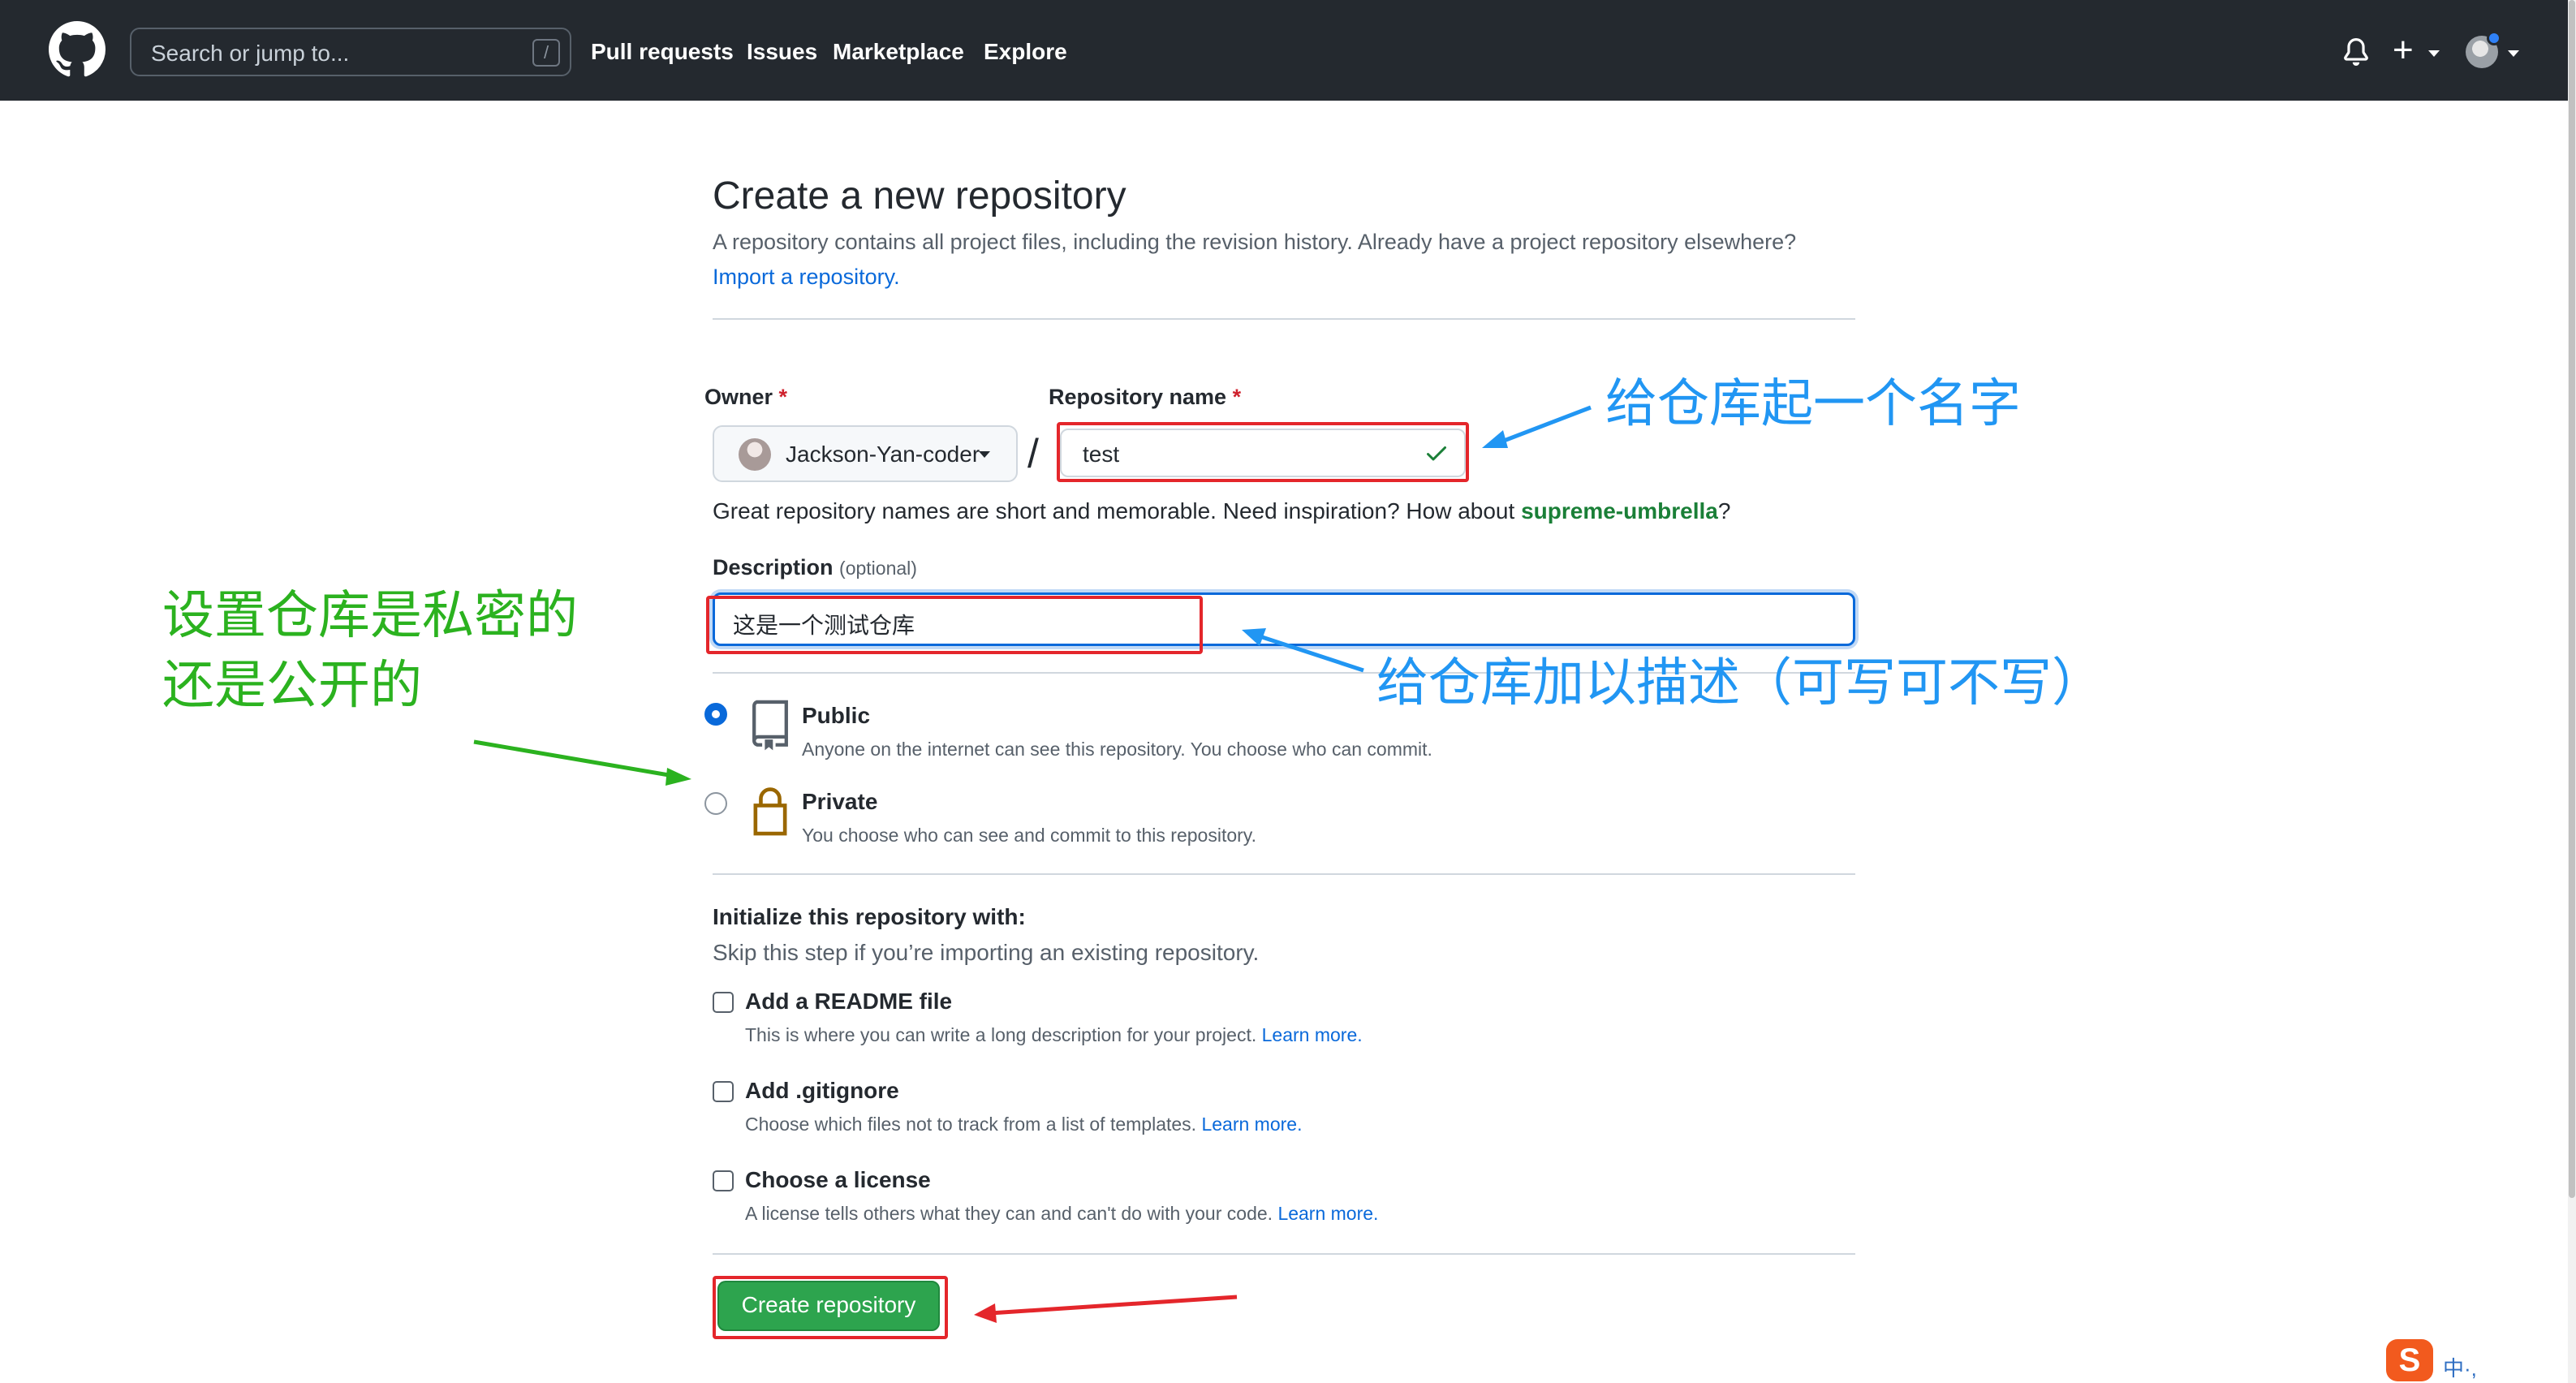 This screenshot has height=1383, width=2576. I want to click on initialize-title: Initialize this repository with:, so click(870, 916).